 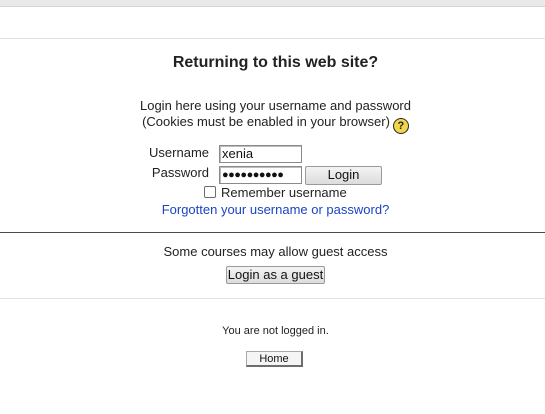 What do you see at coordinates (272, 3) in the screenshot?
I see `top-header-strip` at bounding box center [272, 3].